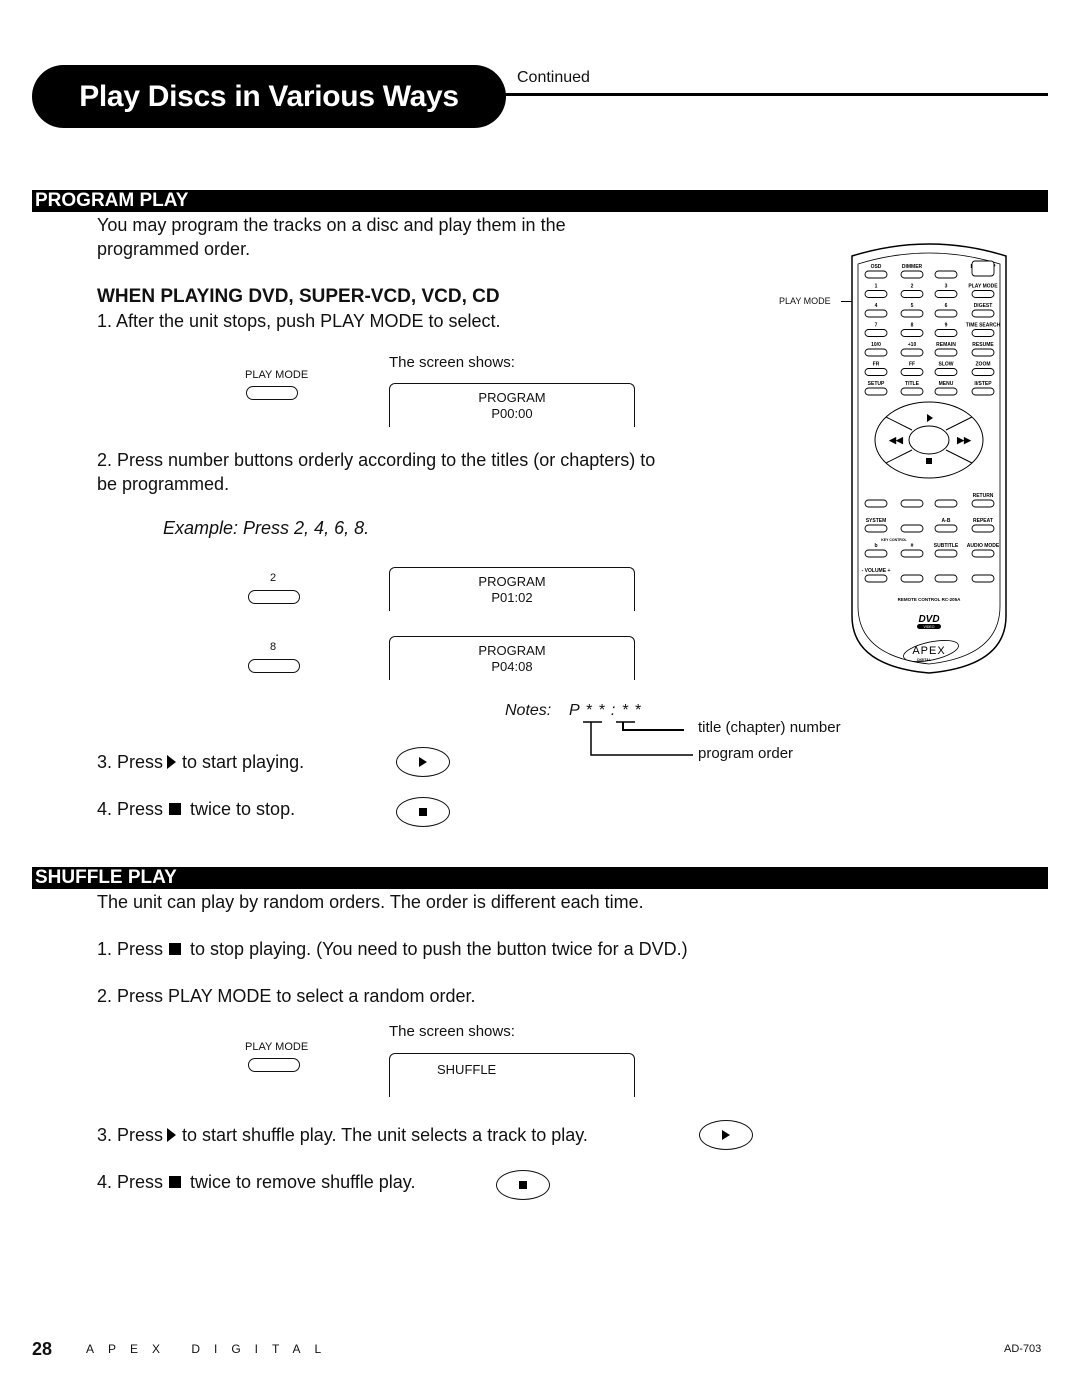  Describe the element at coordinates (452, 1031) in the screenshot. I see `screen-shows-label: The screen shows:` at that location.